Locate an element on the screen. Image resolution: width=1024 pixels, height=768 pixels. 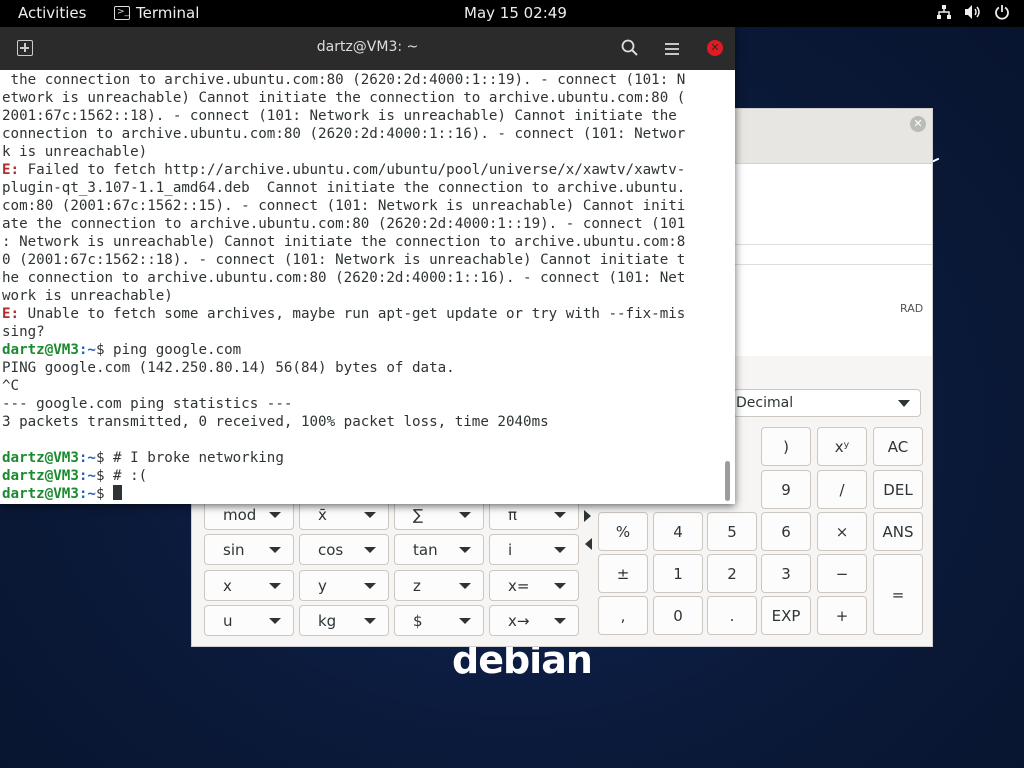
previous-page-icon is located at coordinates (588, 544).